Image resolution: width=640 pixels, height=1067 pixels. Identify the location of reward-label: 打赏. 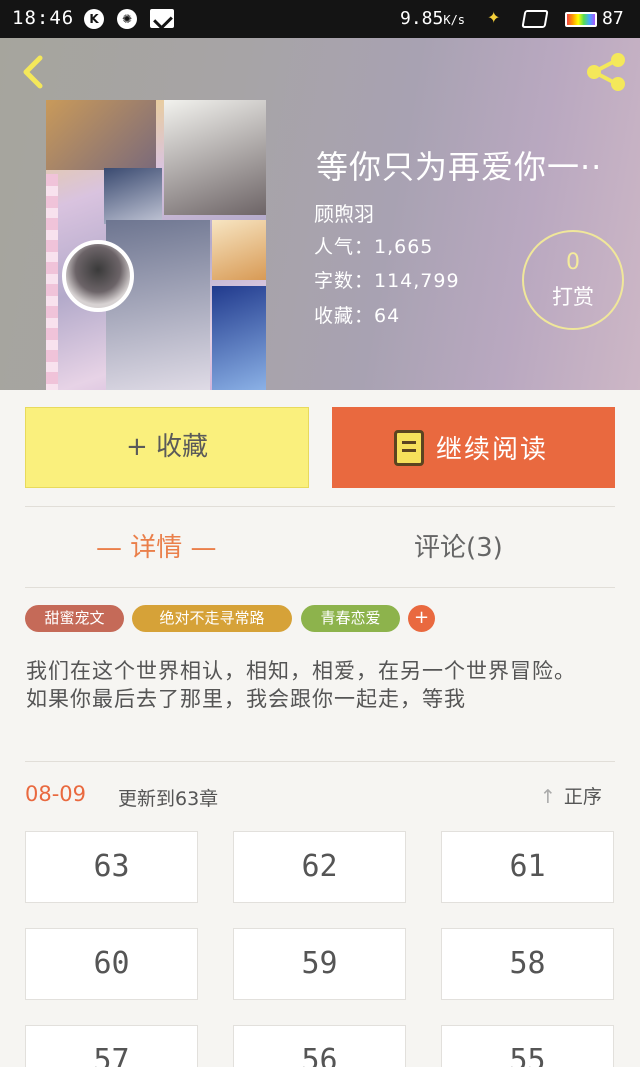
(573, 297).